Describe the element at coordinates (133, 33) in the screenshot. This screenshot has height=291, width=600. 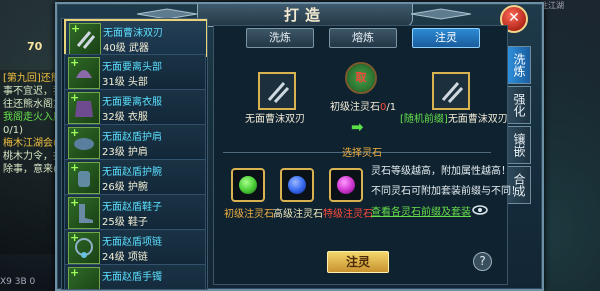
I see `item-name: 无面曹沫双刃` at that location.